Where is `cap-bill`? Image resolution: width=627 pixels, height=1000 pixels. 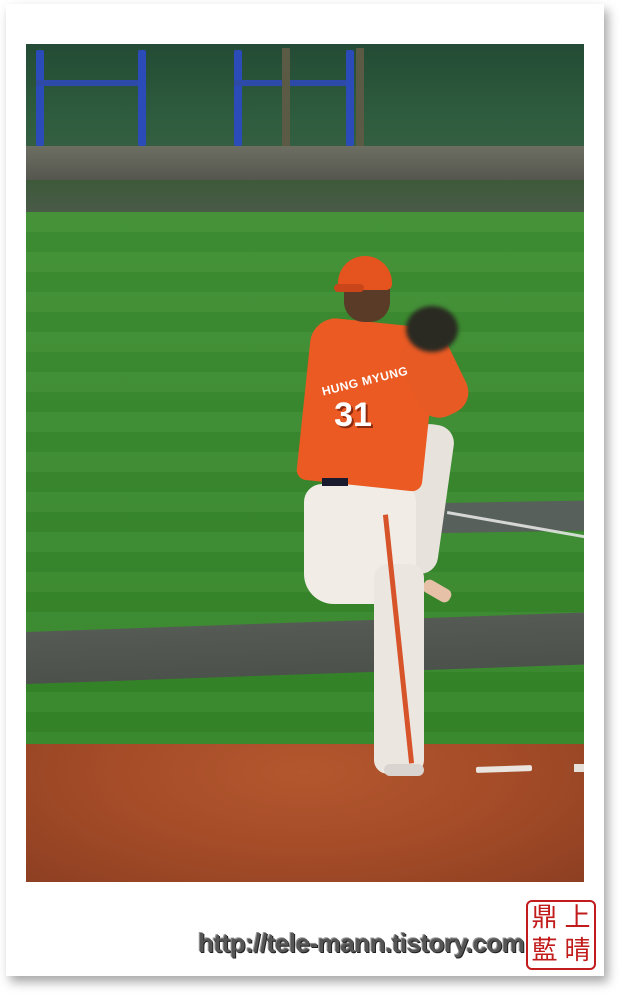 cap-bill is located at coordinates (349, 288).